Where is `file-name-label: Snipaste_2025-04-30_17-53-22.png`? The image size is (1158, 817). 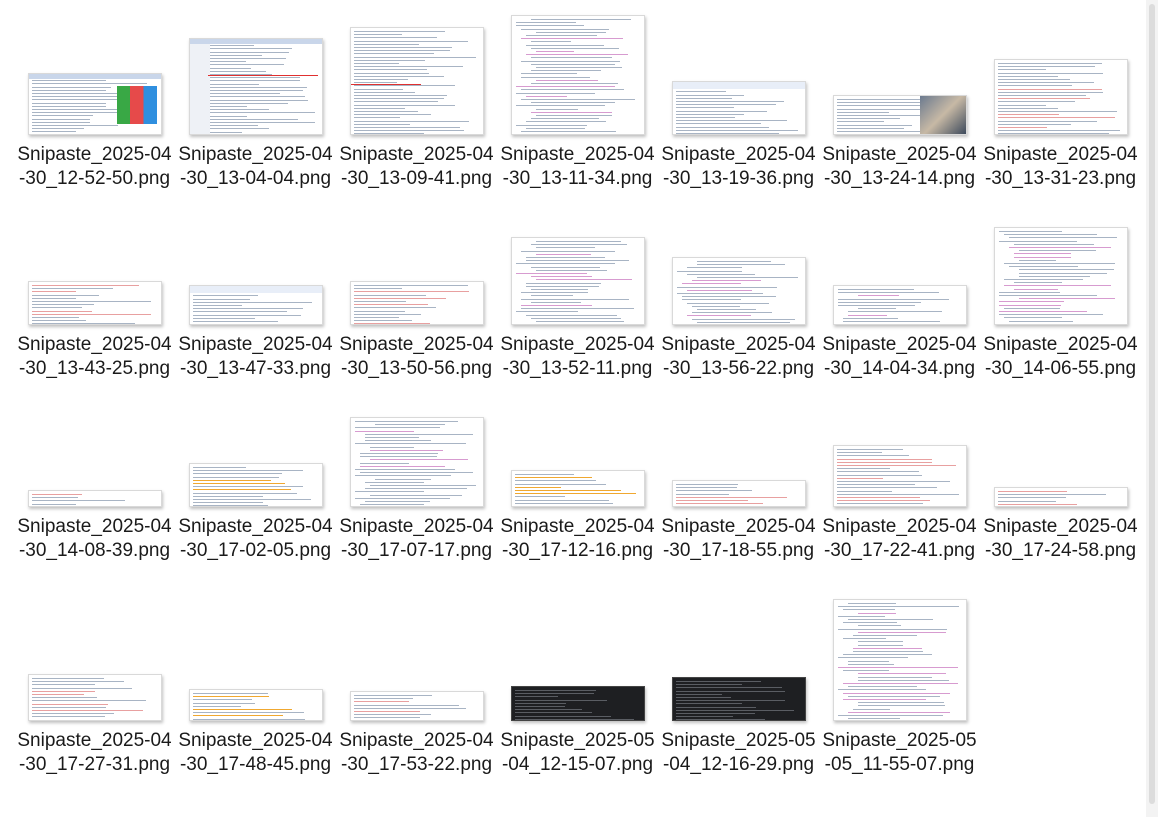
file-name-label: Snipaste_2025-04-30_17-53-22.png is located at coordinates (416, 752).